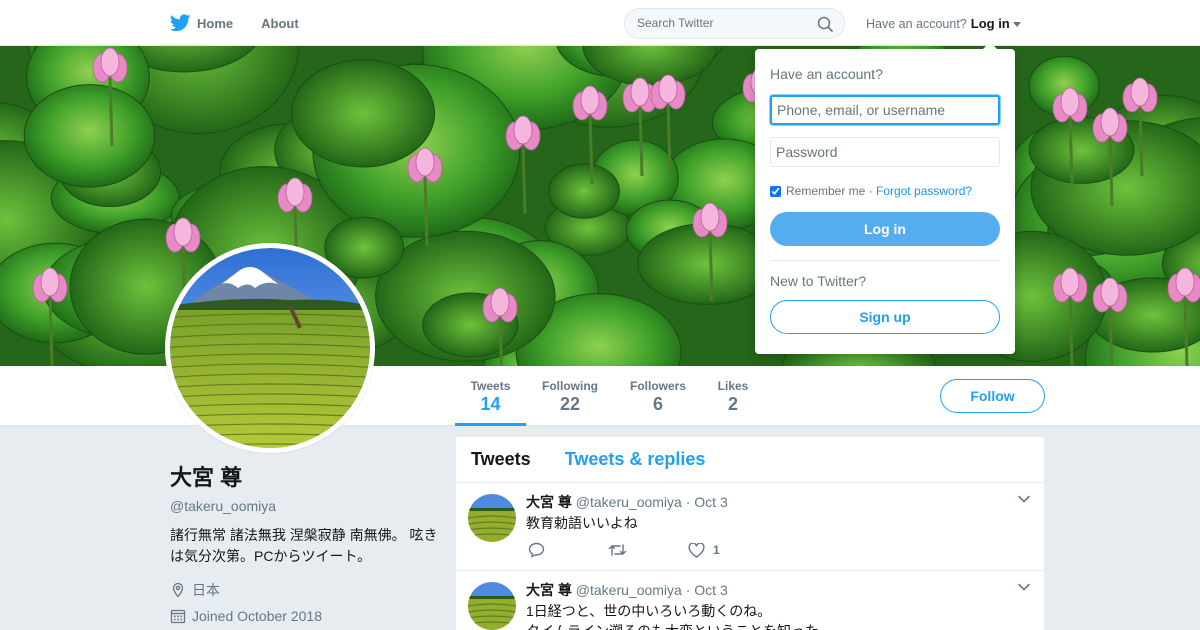 The width and height of the screenshot is (1200, 630). I want to click on nav-about: About, so click(280, 23).